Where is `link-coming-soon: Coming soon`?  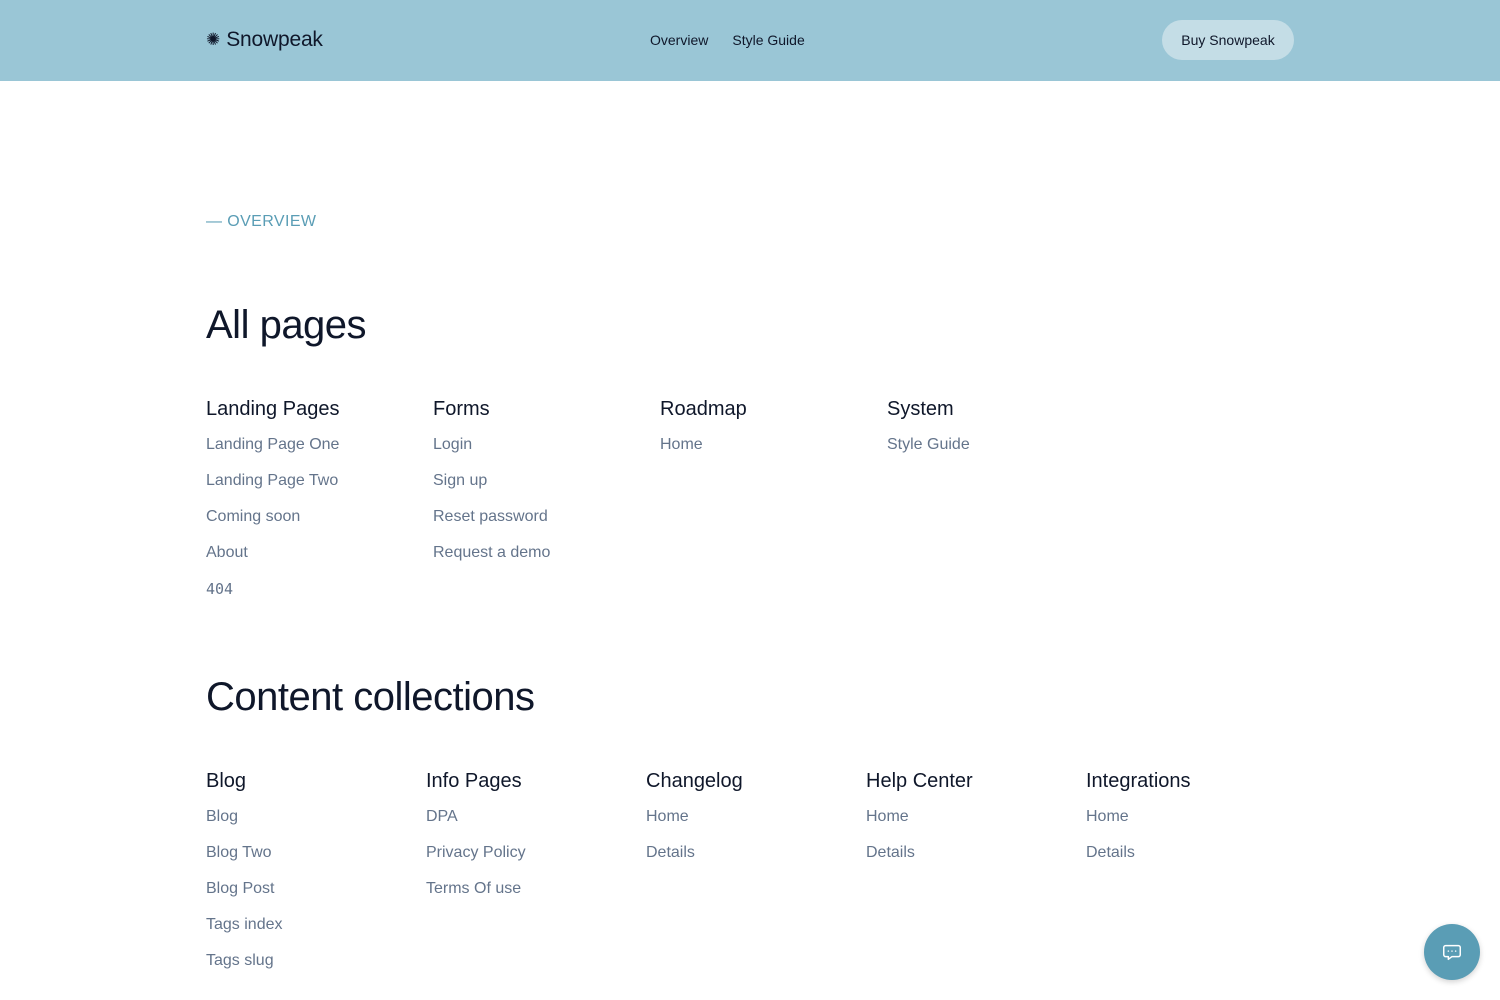
link-coming-soon: Coming soon is located at coordinates (253, 516).